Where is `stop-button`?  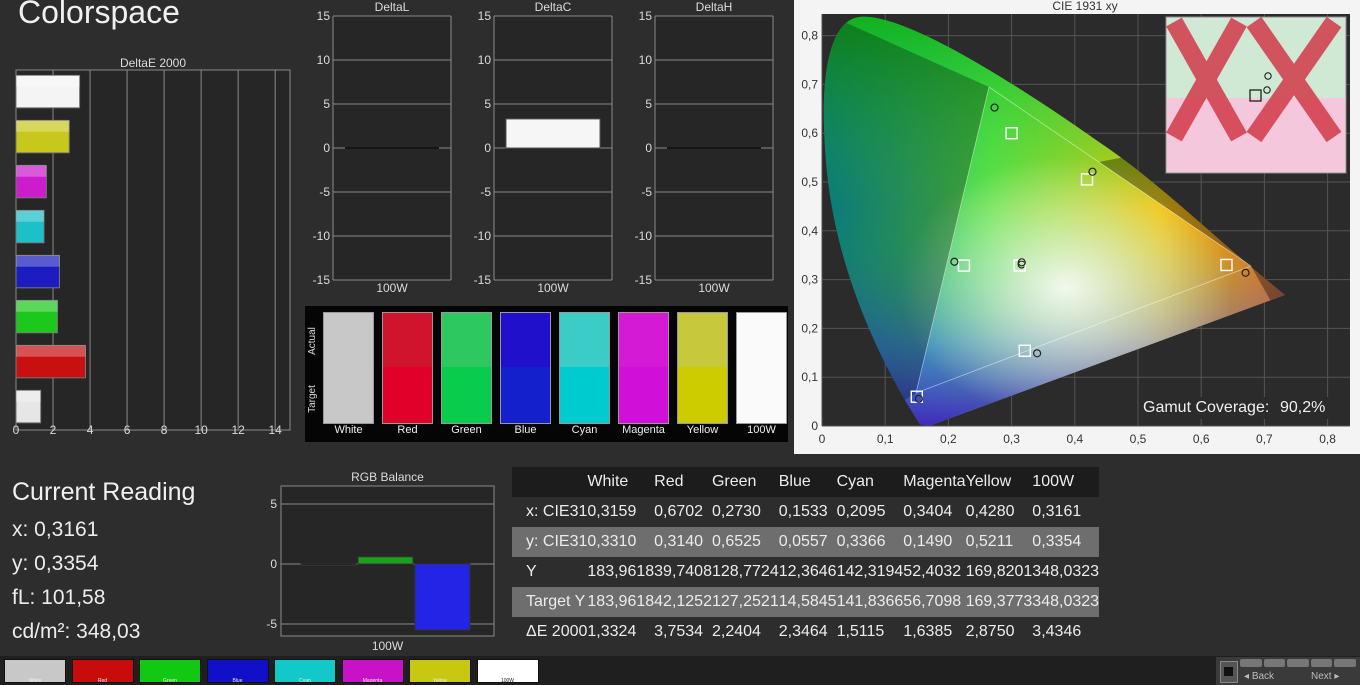 stop-button is located at coordinates (1229, 672).